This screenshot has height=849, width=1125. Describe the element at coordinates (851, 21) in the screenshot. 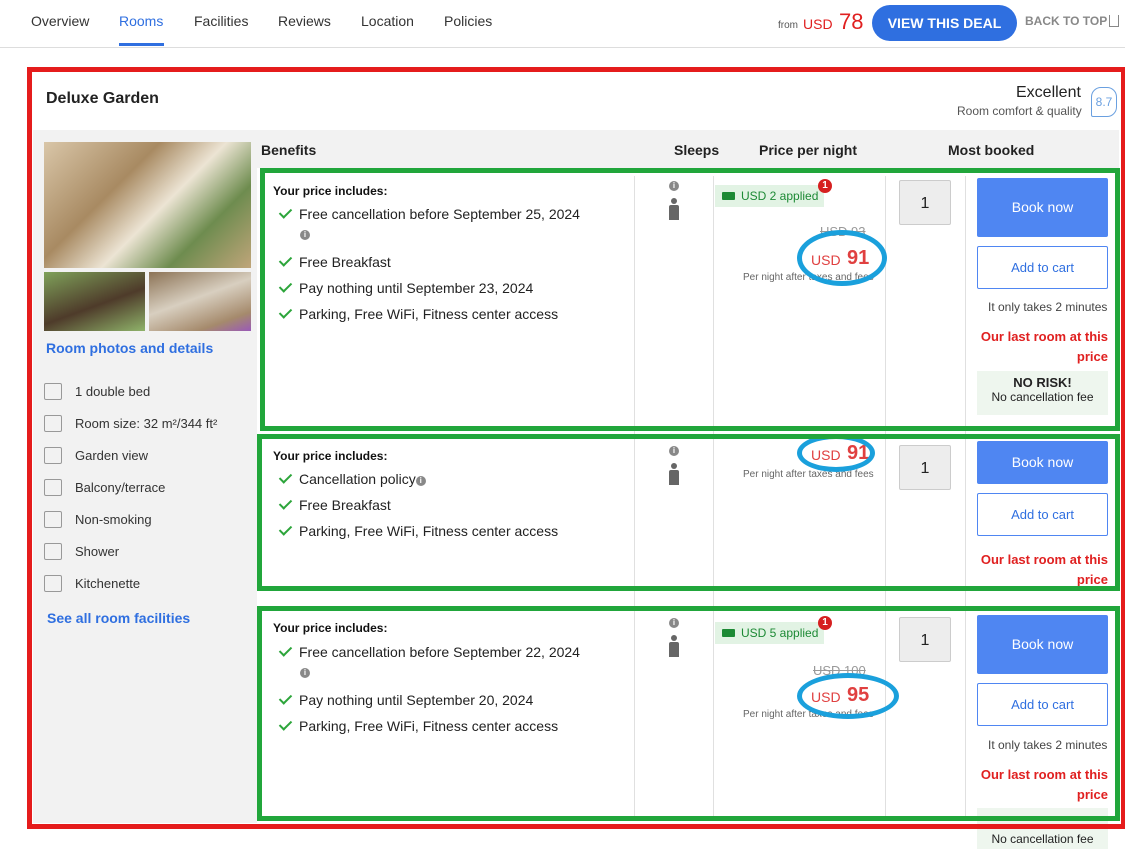

I see `from-price: 78` at that location.